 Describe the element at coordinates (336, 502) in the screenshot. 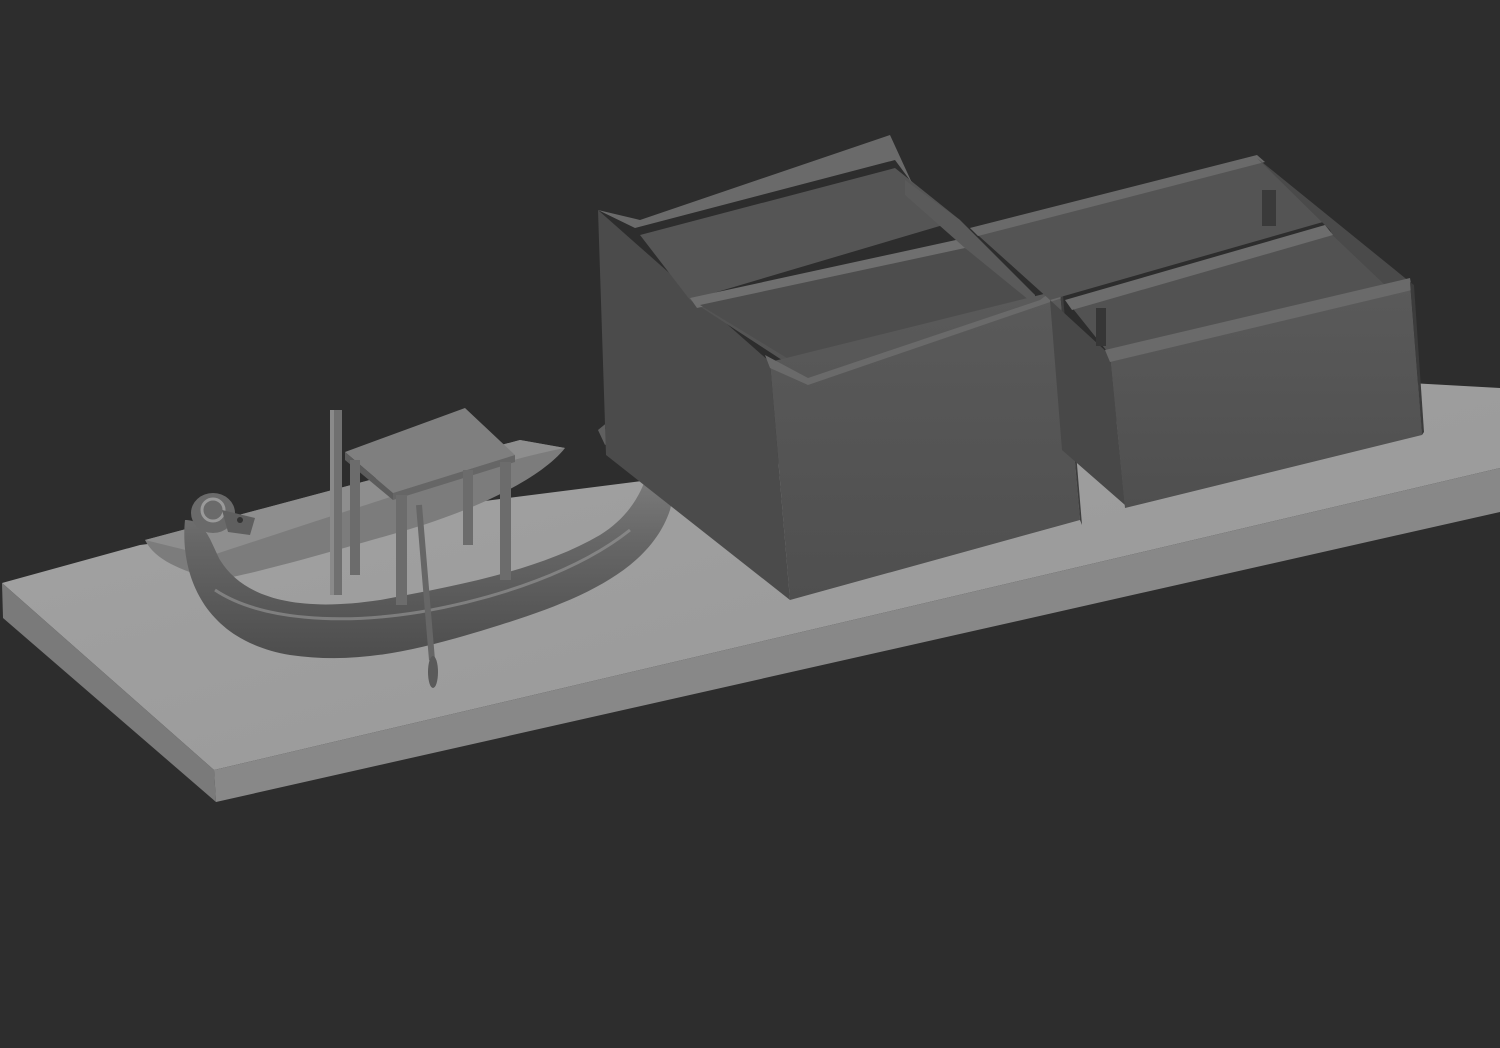

I see `mast-pole` at that location.